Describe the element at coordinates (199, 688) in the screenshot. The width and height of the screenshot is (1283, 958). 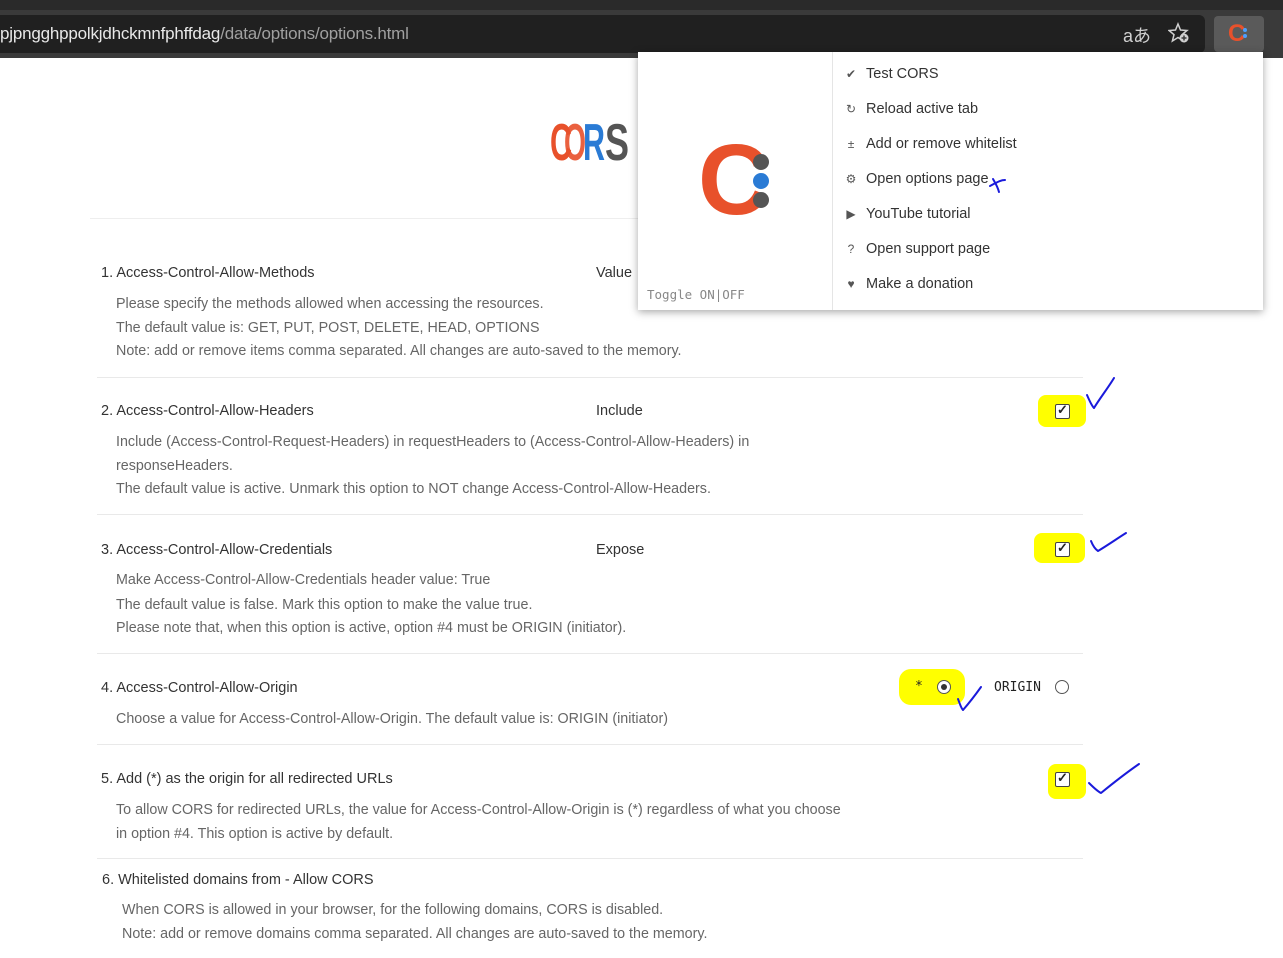
I see `option-title: 4. Access-Control-Allow-Origin` at that location.